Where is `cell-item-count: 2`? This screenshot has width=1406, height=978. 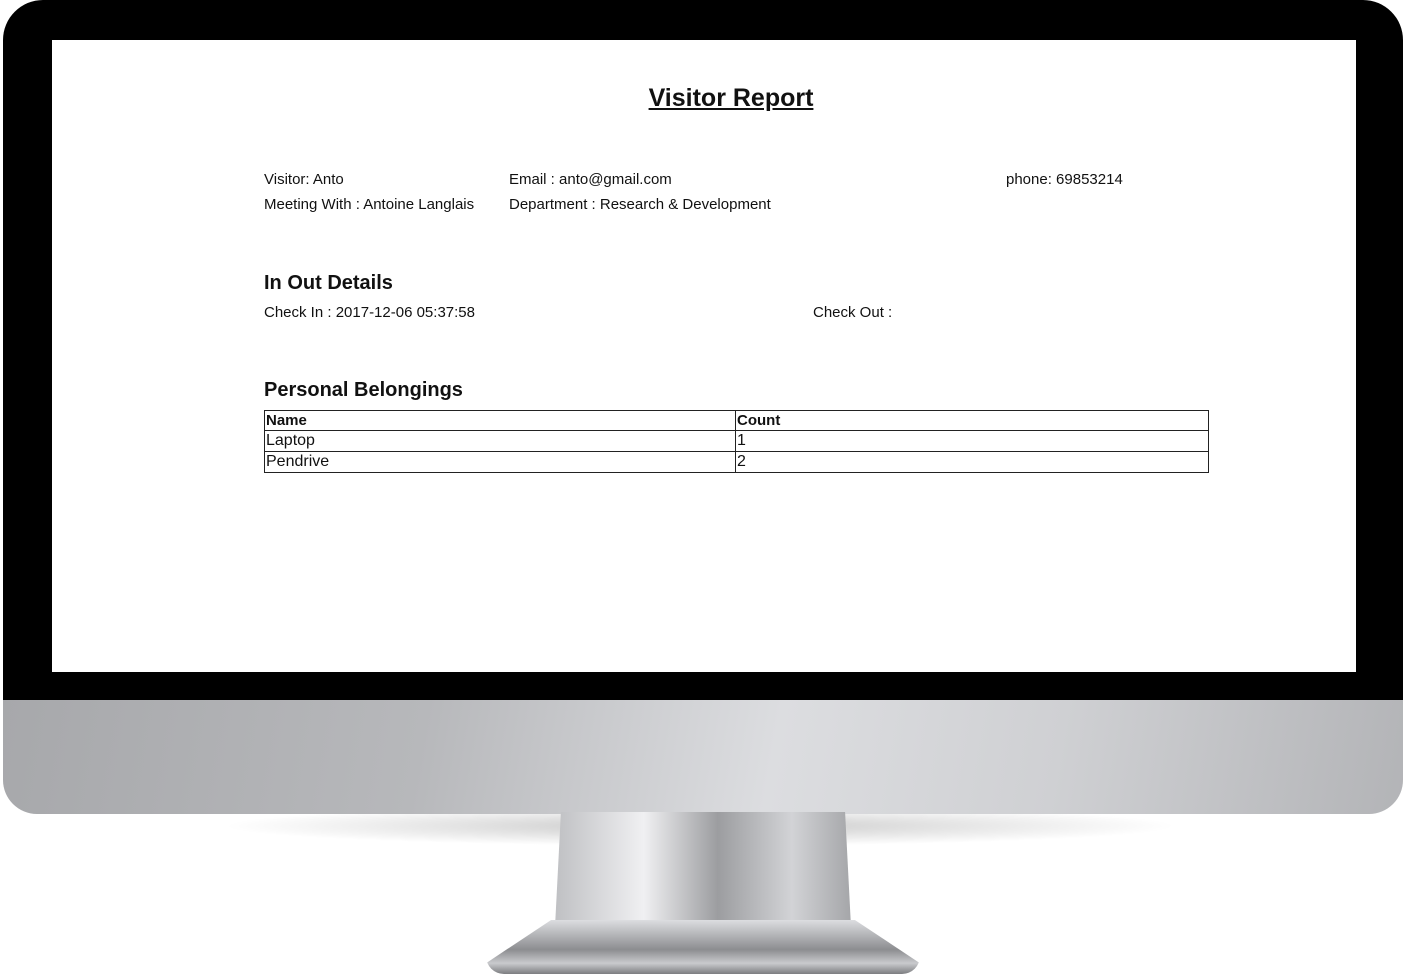
cell-item-count: 2 is located at coordinates (972, 462).